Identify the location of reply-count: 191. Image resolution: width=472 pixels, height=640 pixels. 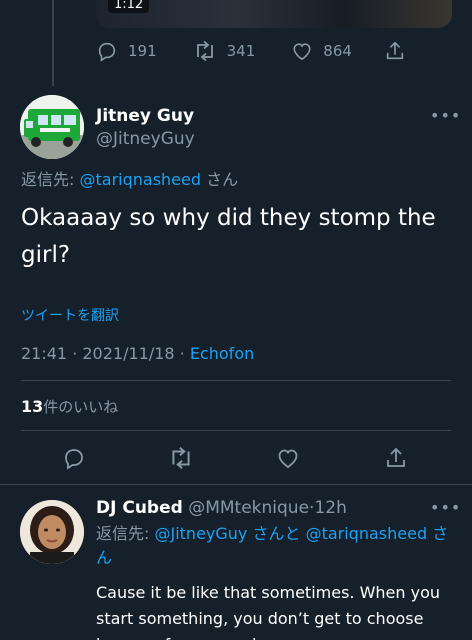
(142, 51).